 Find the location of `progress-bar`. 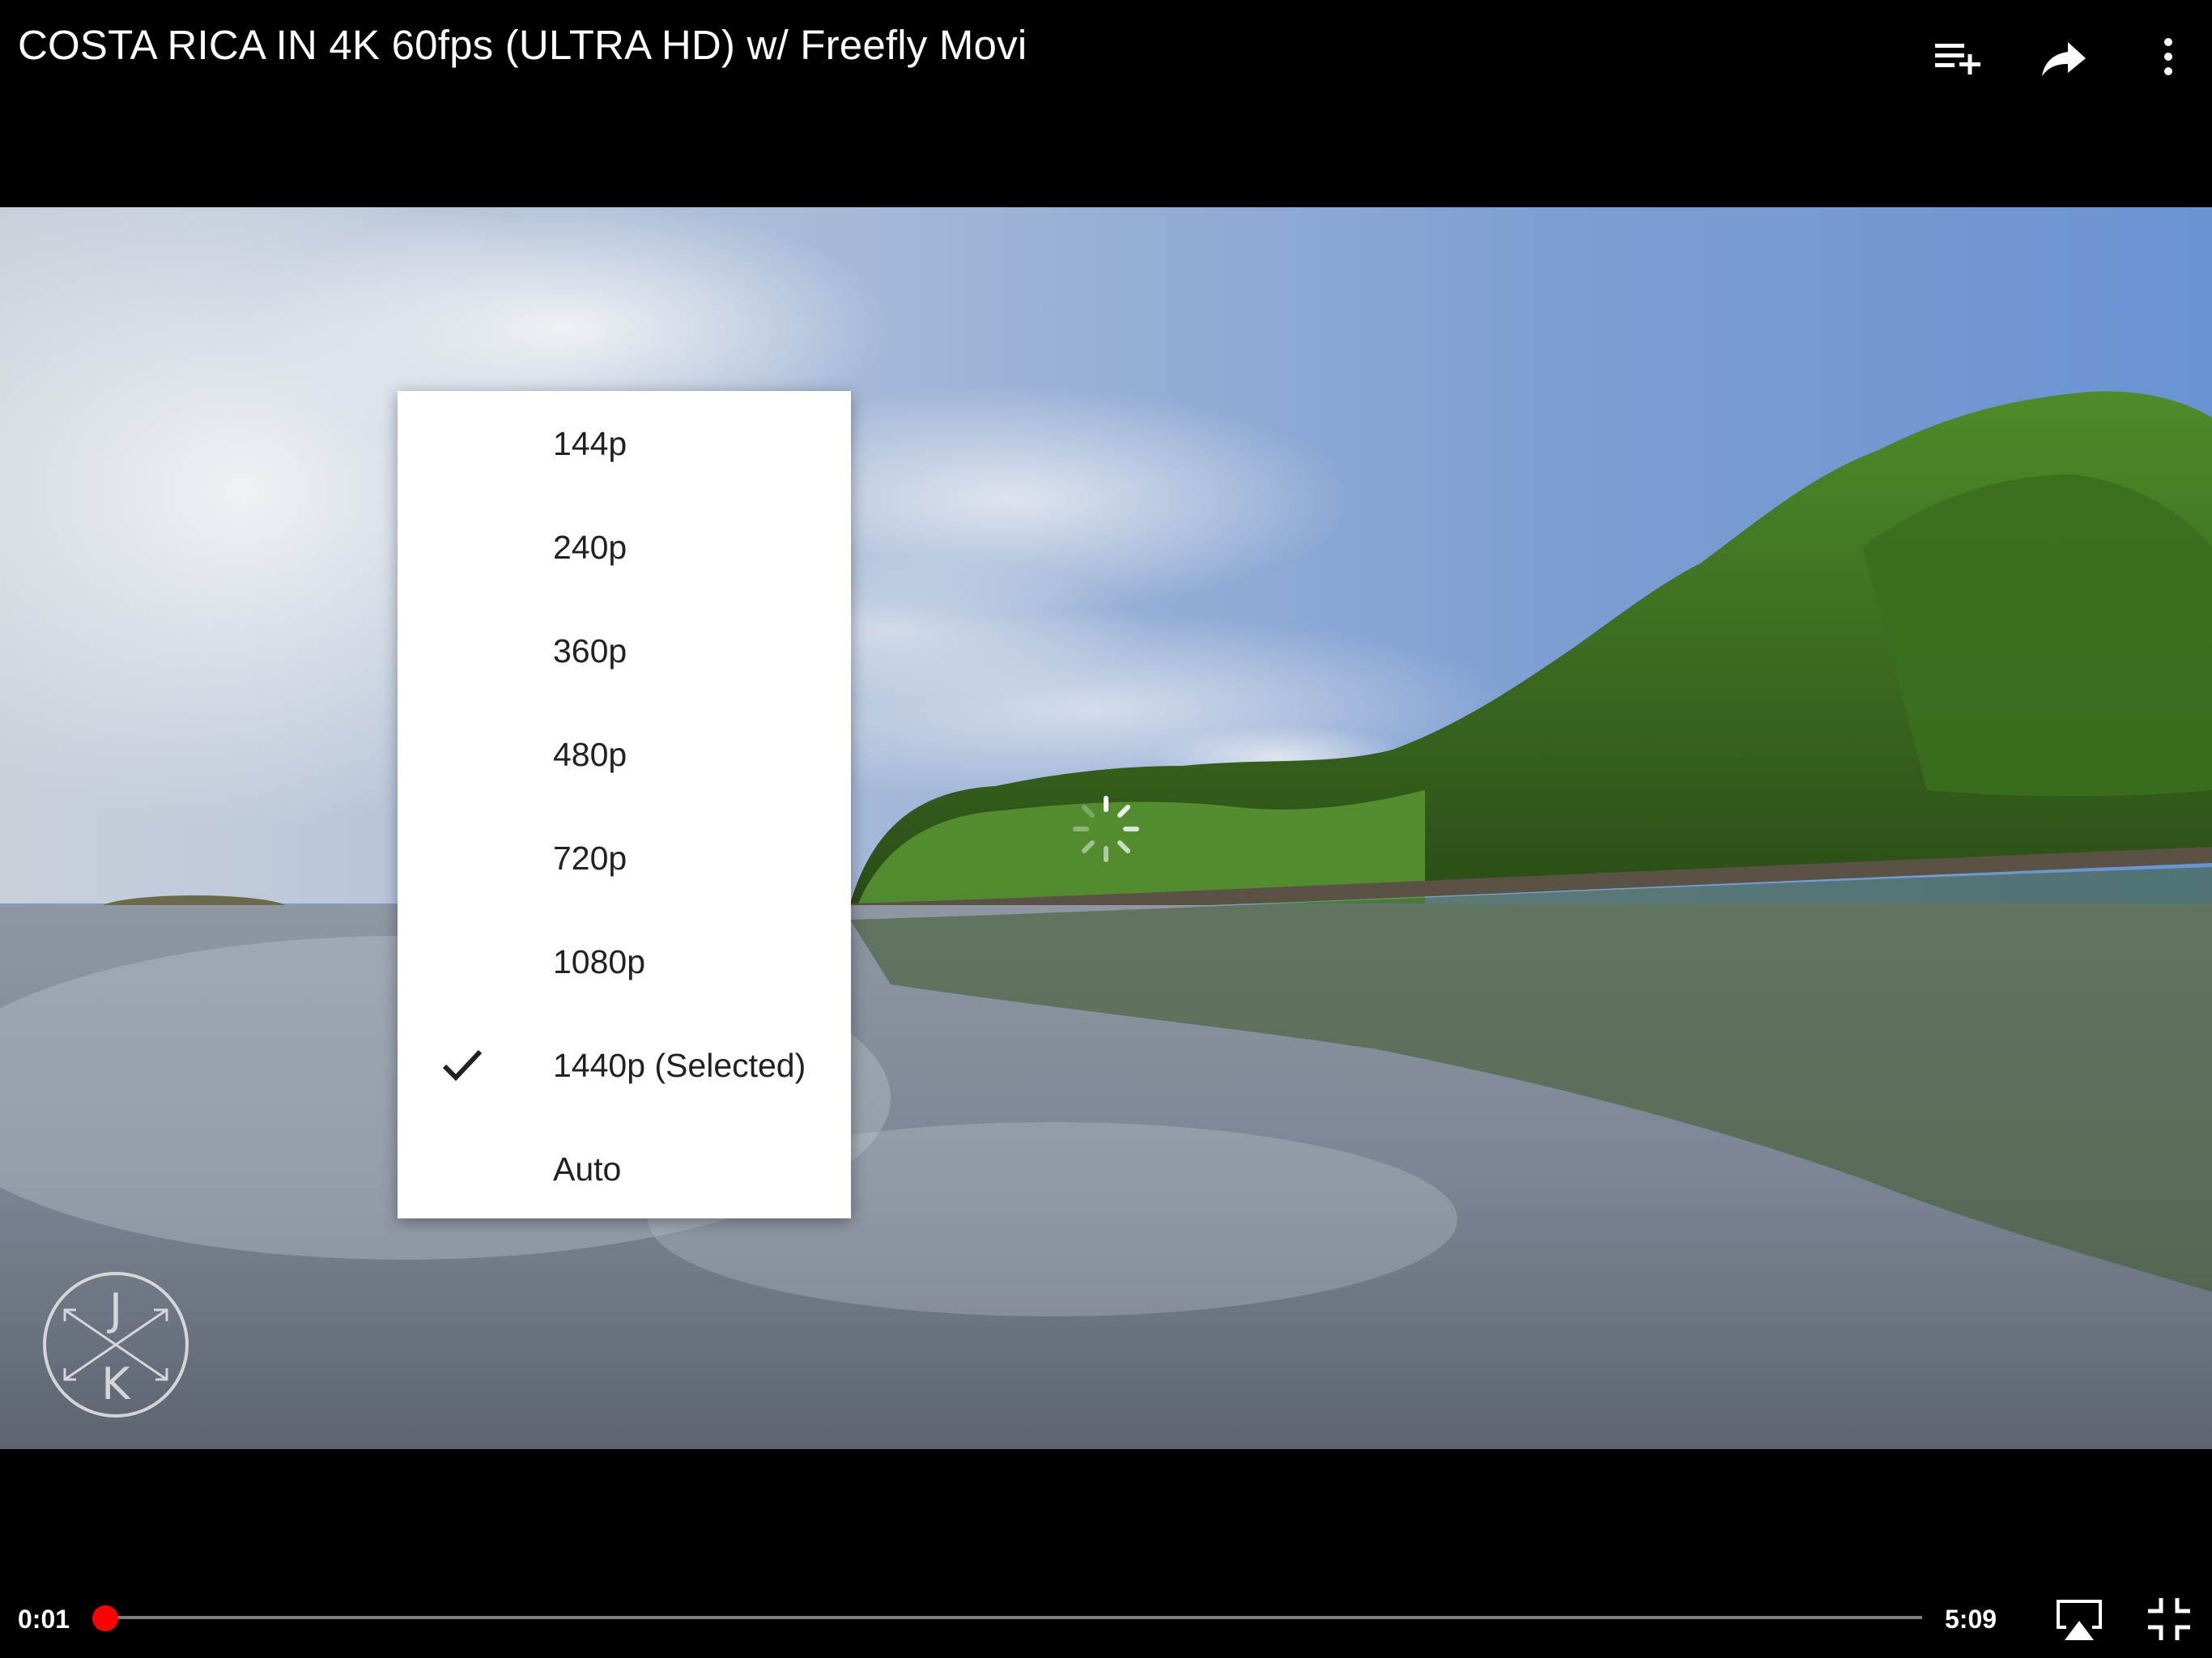

progress-bar is located at coordinates (1013, 1617).